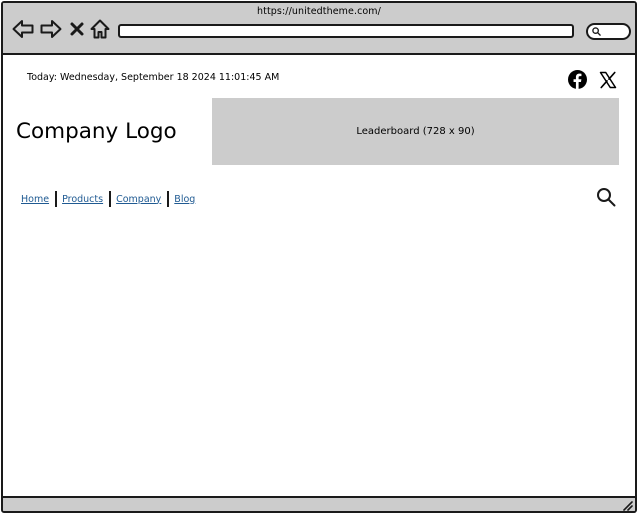  Describe the element at coordinates (608, 80) in the screenshot. I see `x-logo-icon` at that location.